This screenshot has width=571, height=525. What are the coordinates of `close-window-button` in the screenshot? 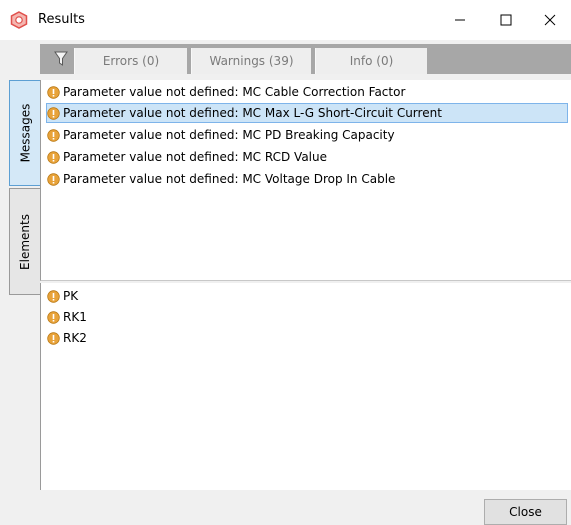 It's located at (549, 20).